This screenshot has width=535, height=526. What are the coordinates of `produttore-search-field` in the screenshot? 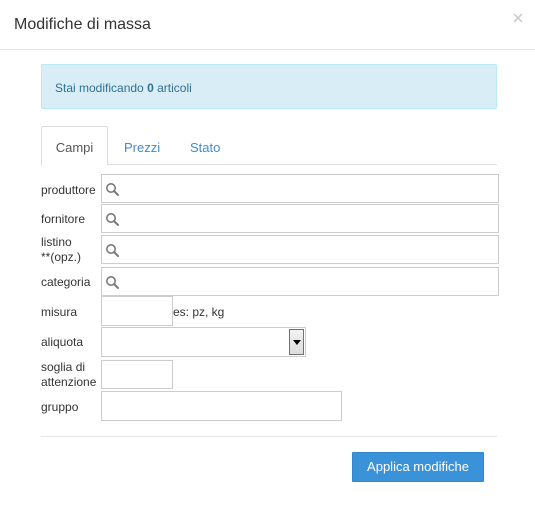 It's located at (300, 188).